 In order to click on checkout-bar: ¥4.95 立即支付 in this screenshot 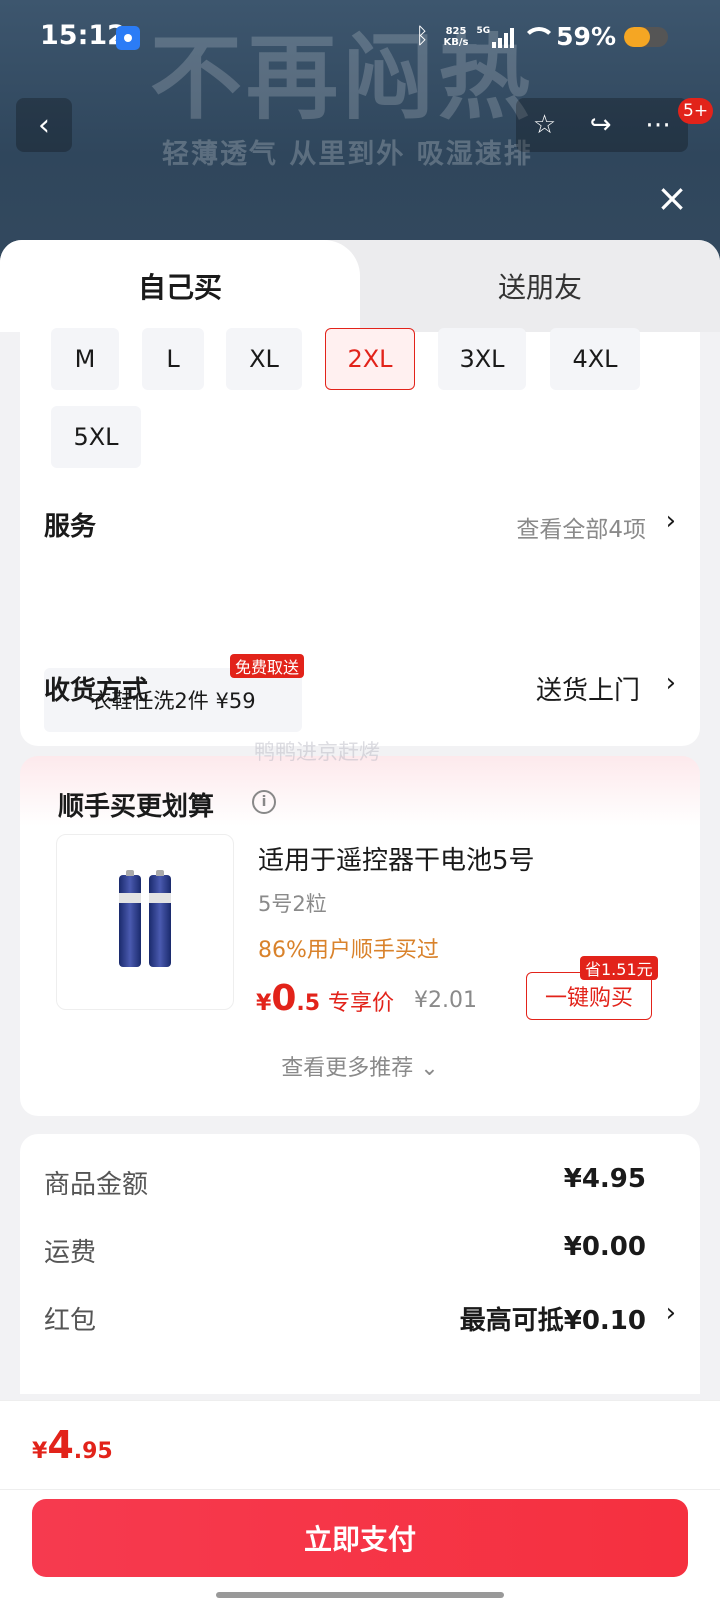, I will do `click(360, 1500)`.